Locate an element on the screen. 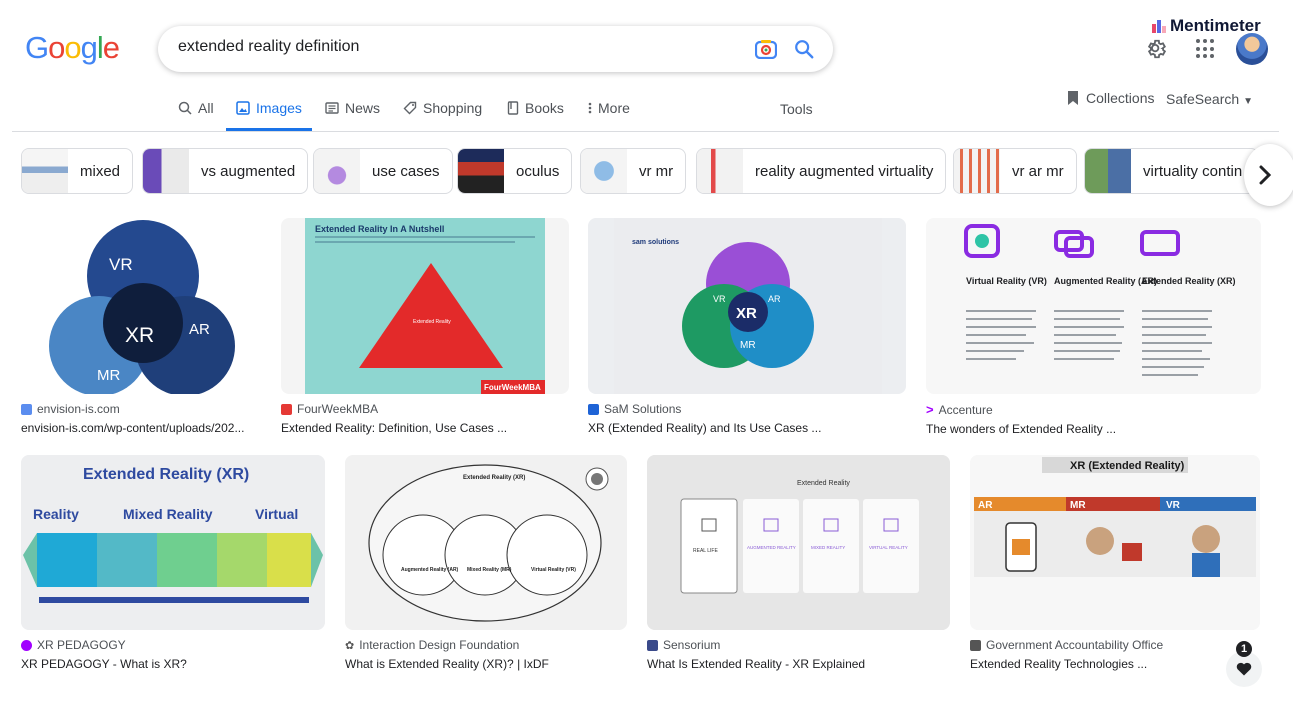 The width and height of the screenshot is (1293, 717). venn-label: VR is located at coordinates (719, 299).